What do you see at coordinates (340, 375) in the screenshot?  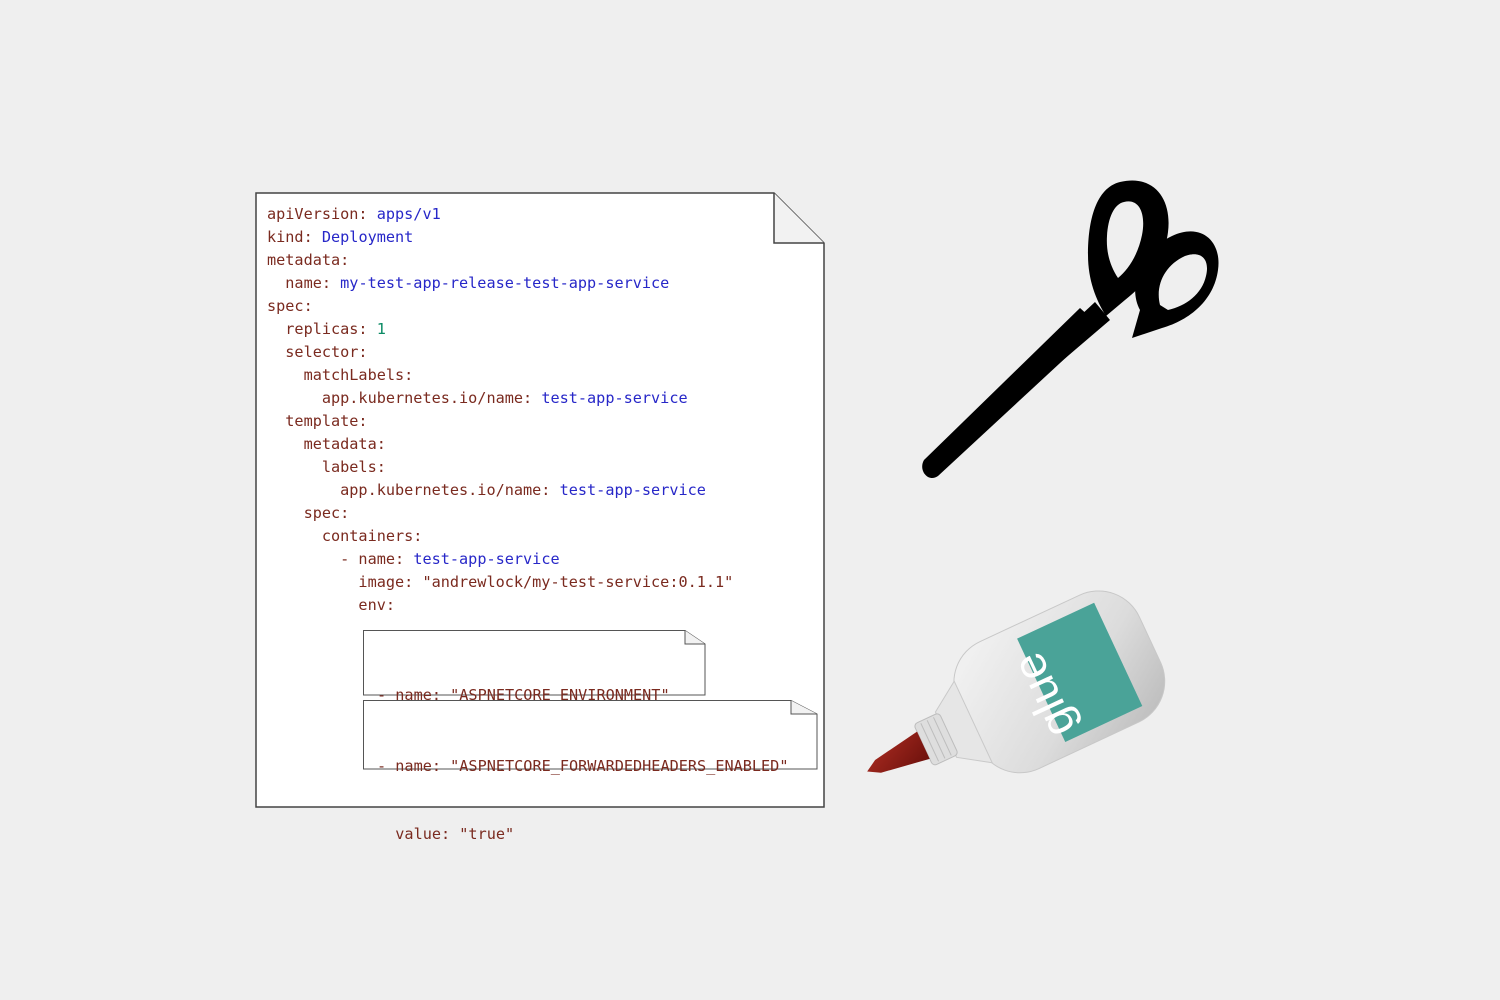 I see `yaml-key: matchLabels:` at bounding box center [340, 375].